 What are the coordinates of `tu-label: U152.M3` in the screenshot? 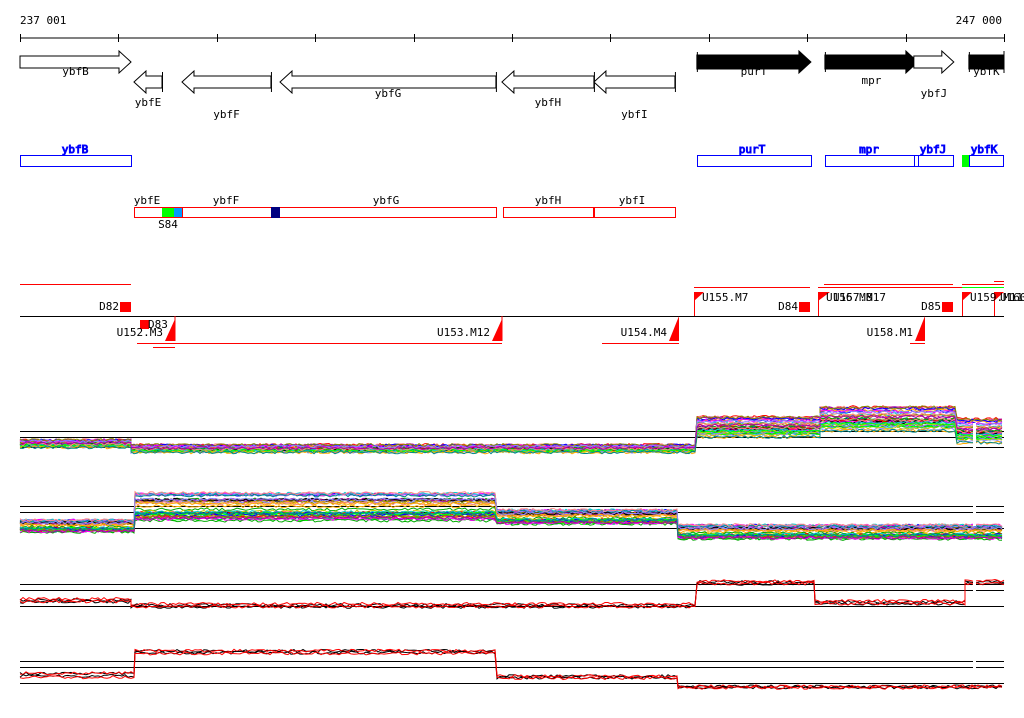 It's located at (140, 332).